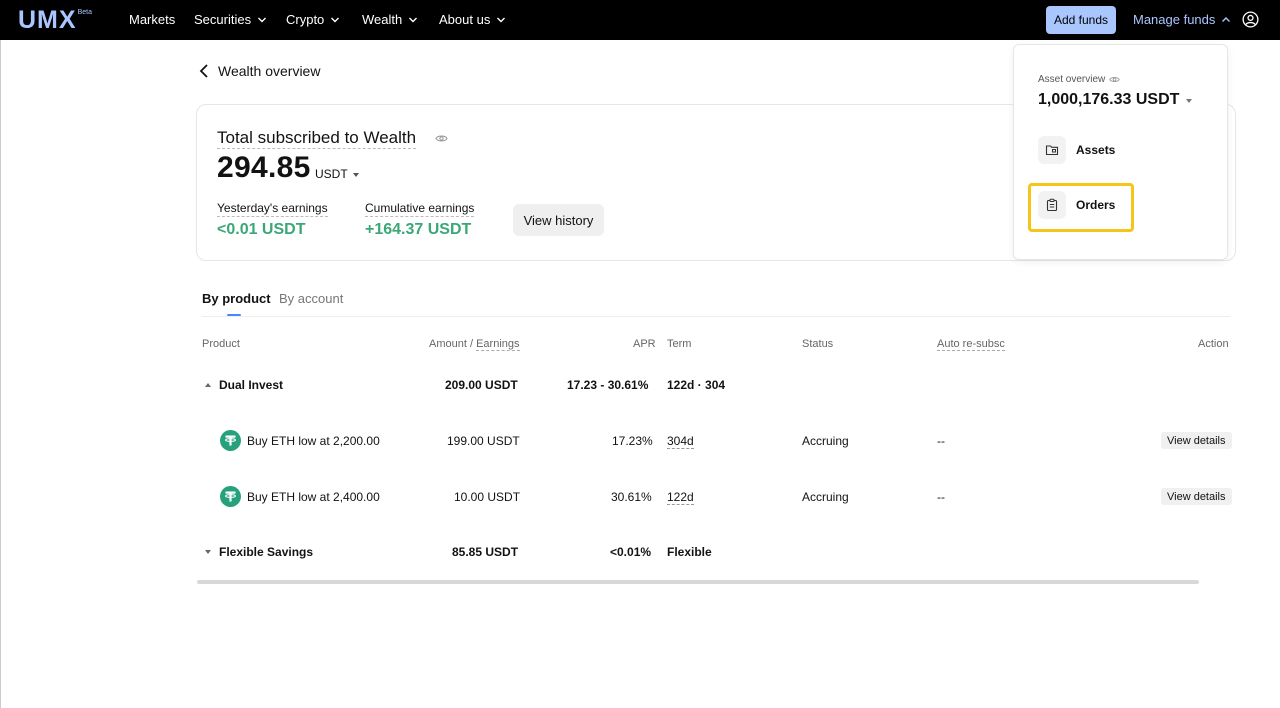  What do you see at coordinates (84, 12) in the screenshot?
I see `logo-beta-badge: Beta` at bounding box center [84, 12].